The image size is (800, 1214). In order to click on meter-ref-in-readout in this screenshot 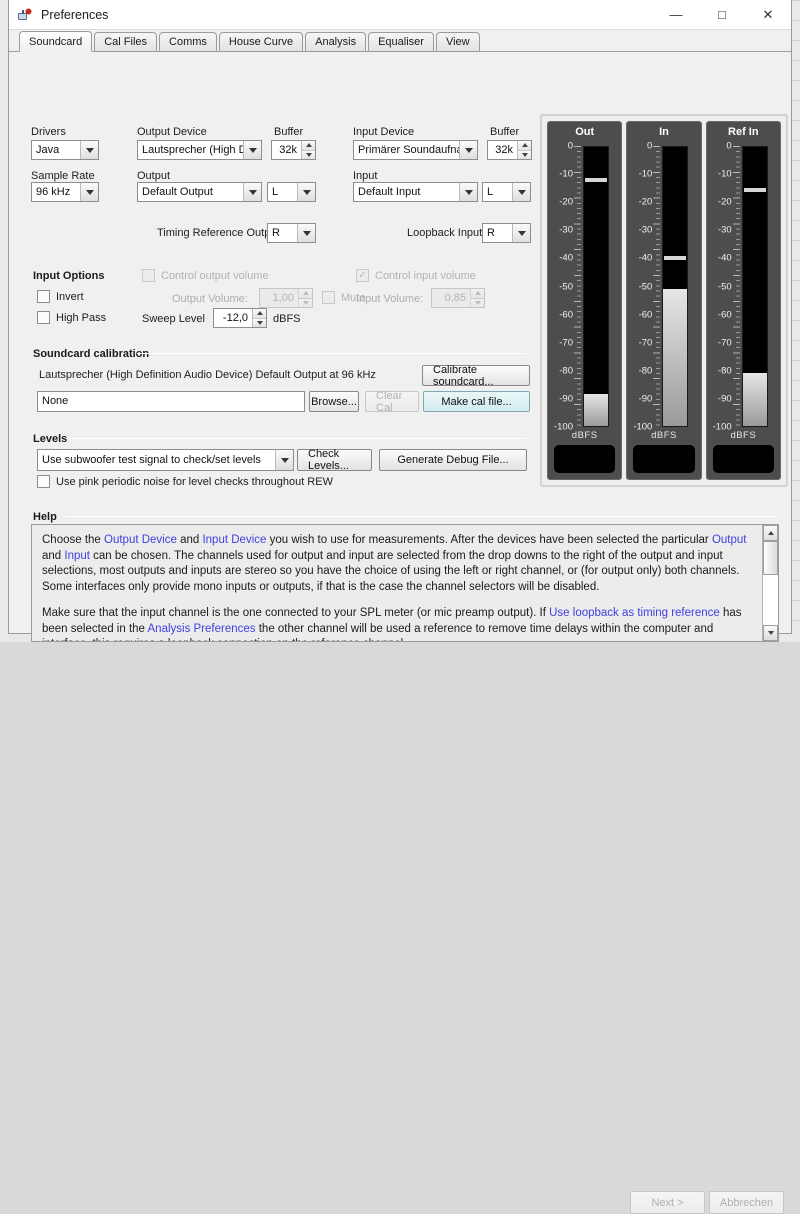, I will do `click(743, 459)`.